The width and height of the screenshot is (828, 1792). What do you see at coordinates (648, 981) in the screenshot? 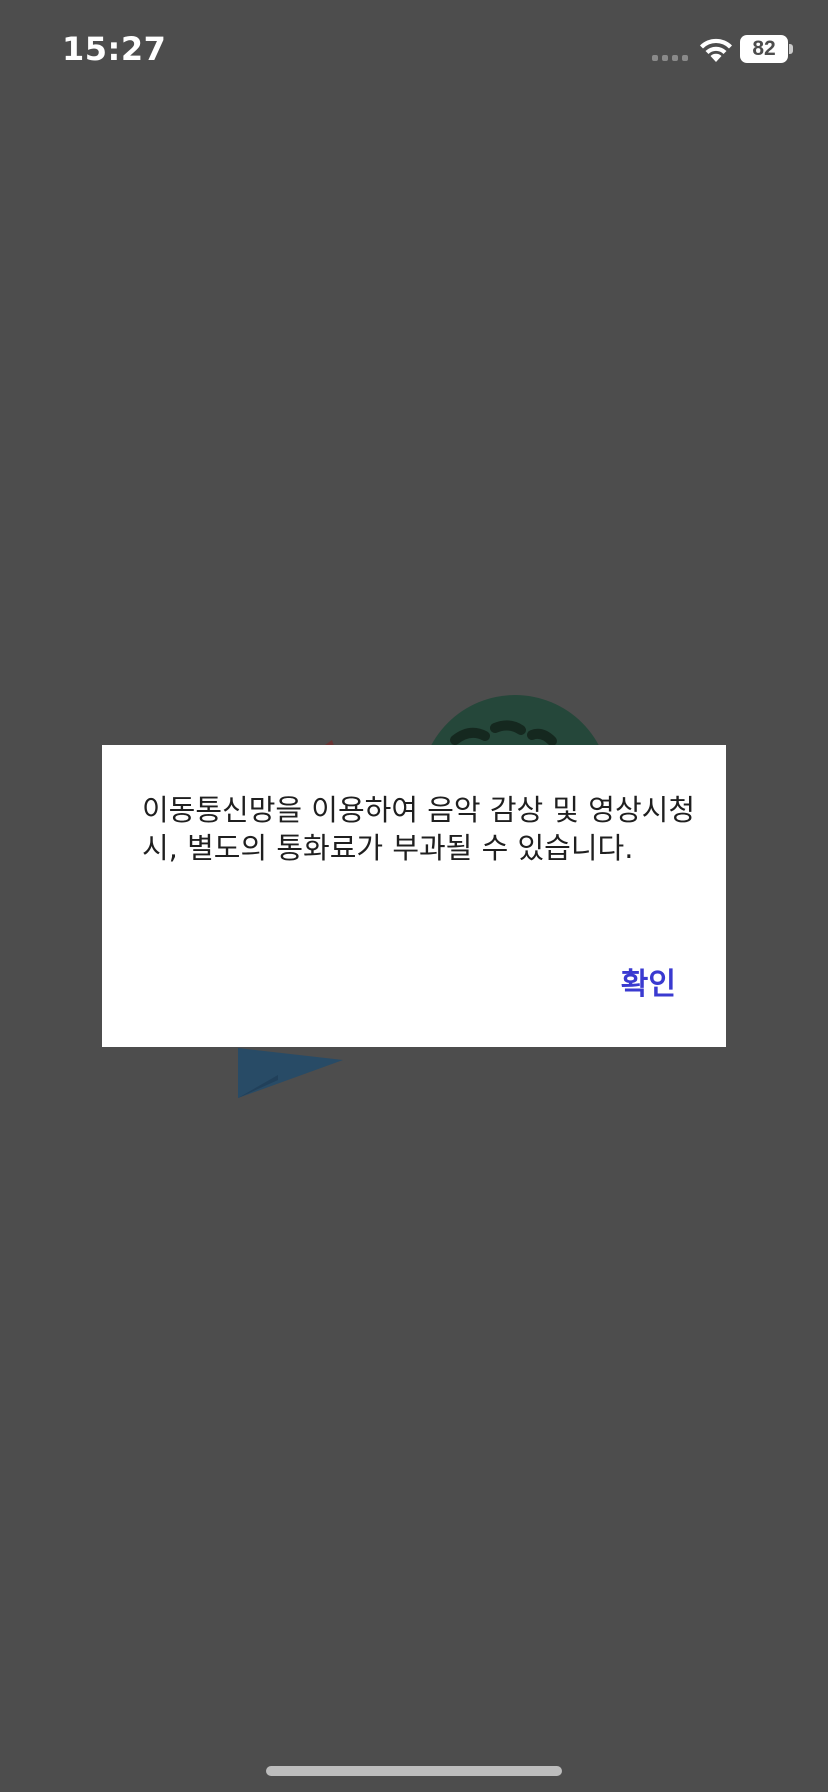
I see `confirm-button: 확인` at bounding box center [648, 981].